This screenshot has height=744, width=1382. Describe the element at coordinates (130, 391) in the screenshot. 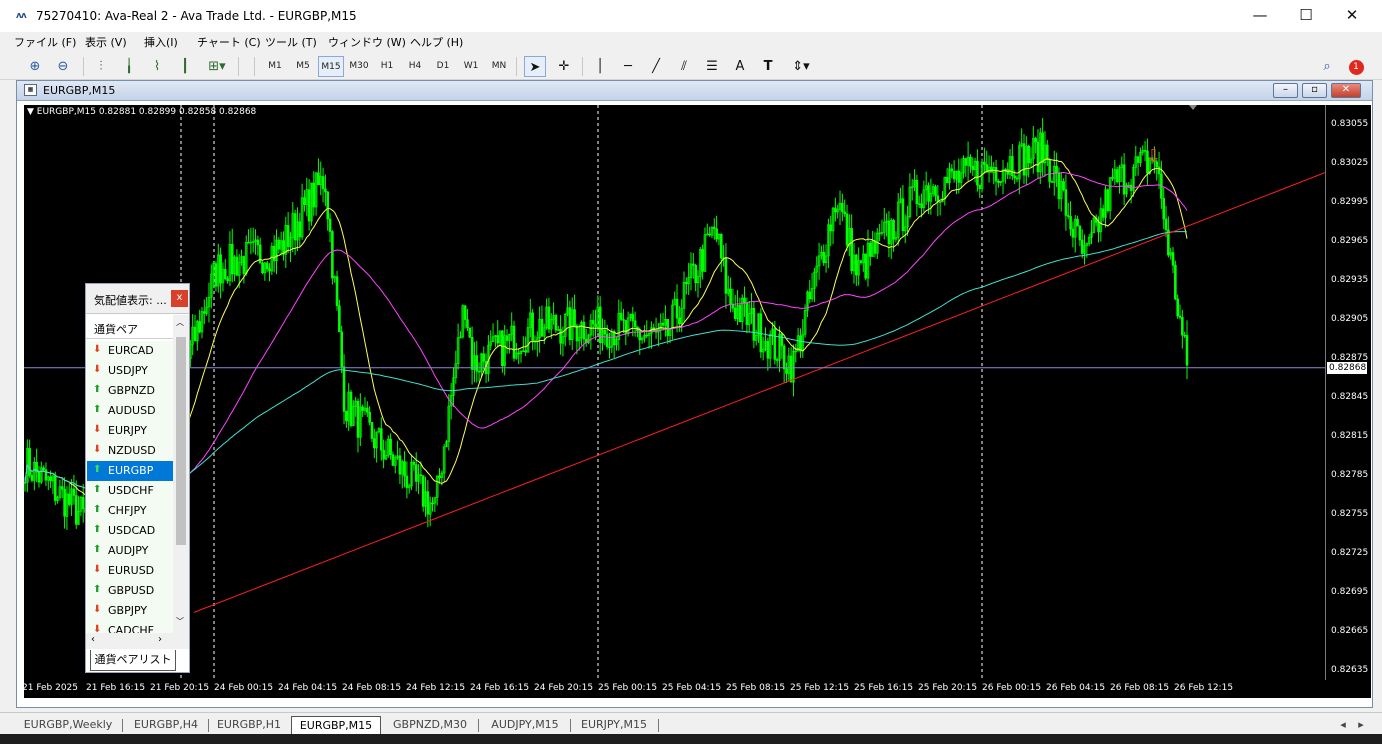

I see `market-watch-row: ⬆ GBPNZD` at that location.